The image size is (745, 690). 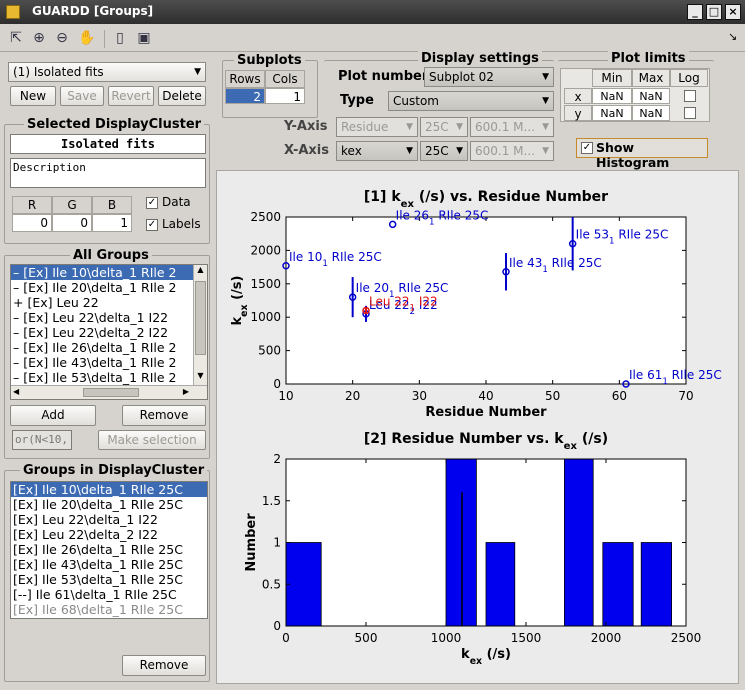 I want to click on plot1-y-tick-label: 1000, so click(x=265, y=317).